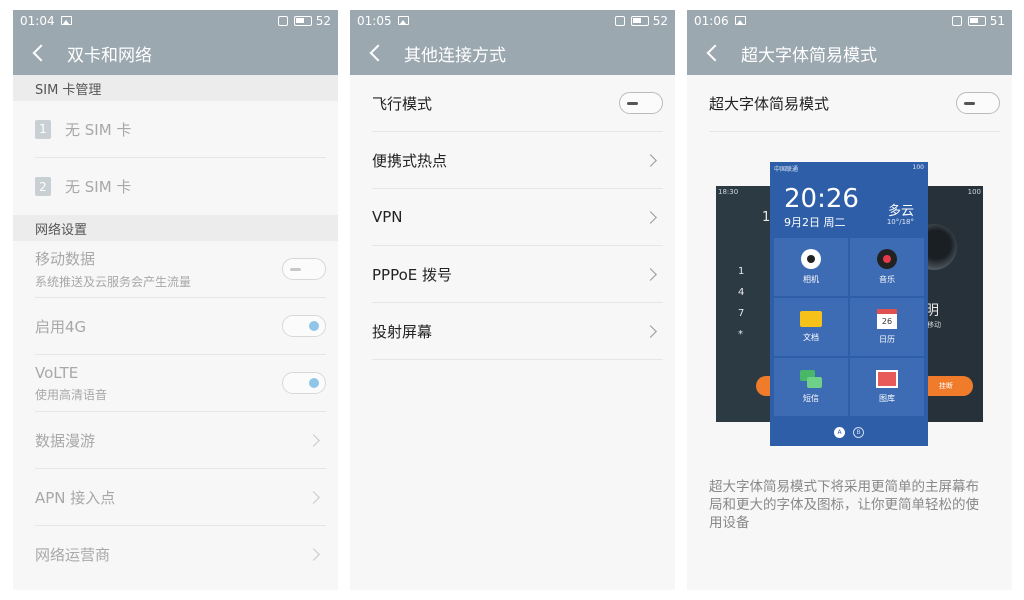 This screenshot has height=600, width=1024. I want to click on tile-gallery: 图库, so click(887, 387).